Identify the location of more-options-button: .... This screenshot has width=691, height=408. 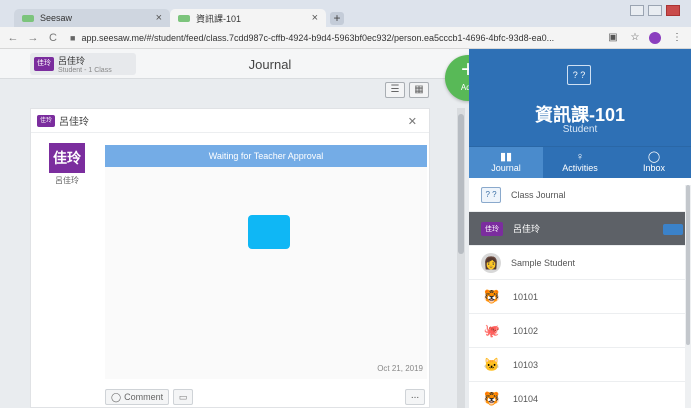
(415, 397).